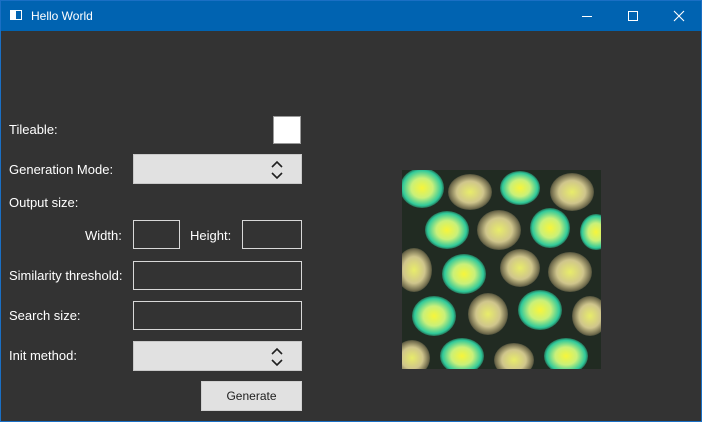 This screenshot has width=702, height=422. What do you see at coordinates (351, 16) in the screenshot?
I see `title-bar: Hello World` at bounding box center [351, 16].